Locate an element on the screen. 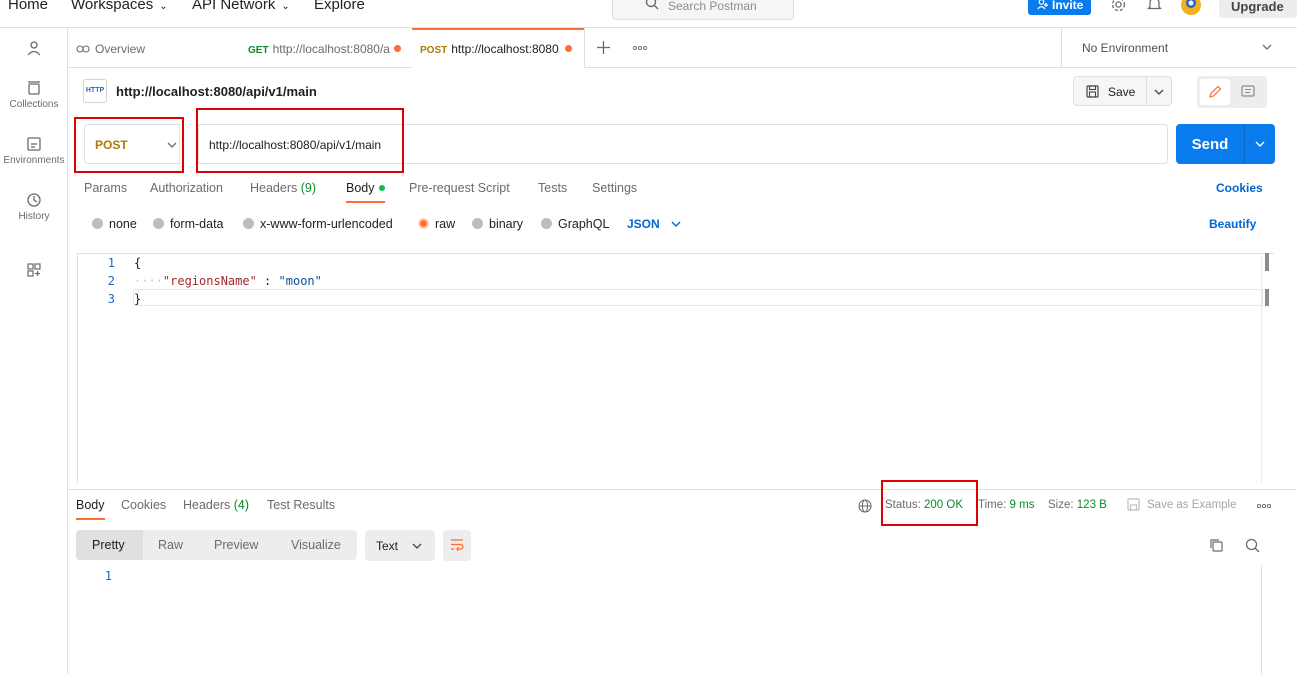 The image size is (1297, 674). raw-format-select: JSON is located at coordinates (654, 224).